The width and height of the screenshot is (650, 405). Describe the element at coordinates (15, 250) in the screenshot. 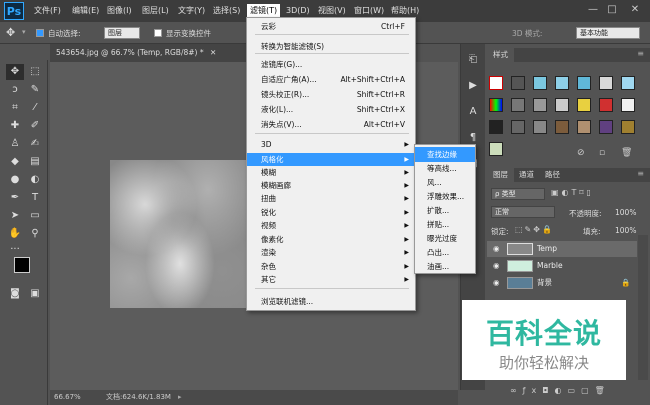

I see `more-tools-icon: ···` at that location.